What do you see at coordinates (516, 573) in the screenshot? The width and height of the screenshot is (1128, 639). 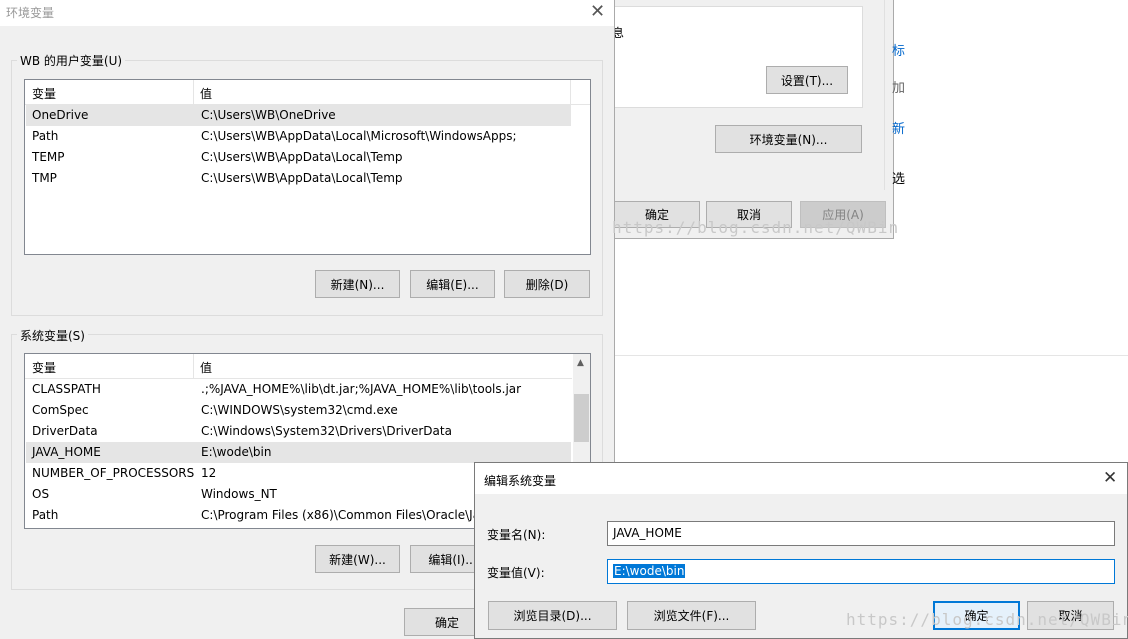 I see `variable-value-label: 变量值(V):` at bounding box center [516, 573].